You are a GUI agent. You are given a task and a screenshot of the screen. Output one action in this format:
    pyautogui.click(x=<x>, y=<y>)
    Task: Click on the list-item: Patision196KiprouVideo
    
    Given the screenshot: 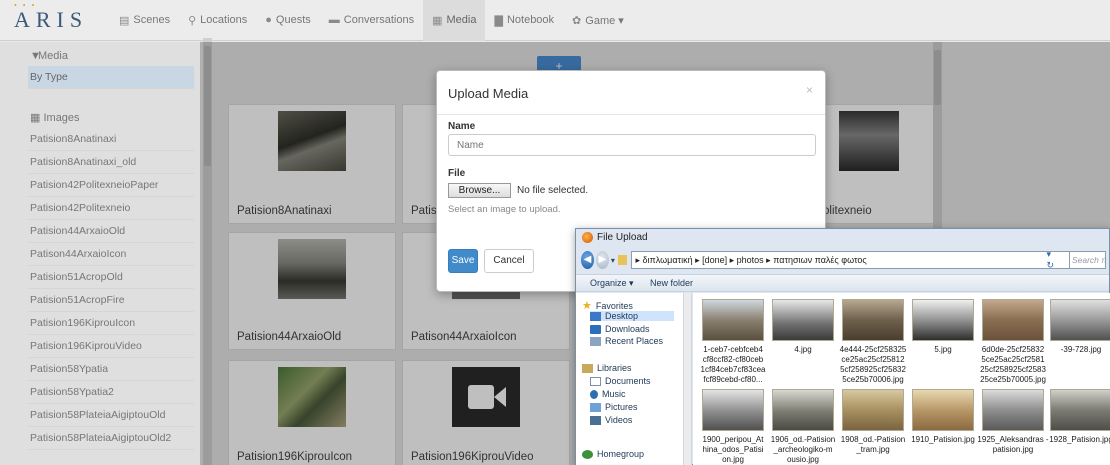 What is the action you would take?
    pyautogui.click(x=111, y=346)
    